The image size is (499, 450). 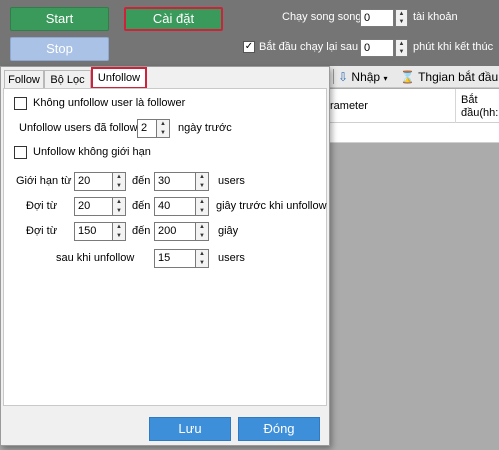 I want to click on followed-days-input: 2, so click(x=147, y=128).